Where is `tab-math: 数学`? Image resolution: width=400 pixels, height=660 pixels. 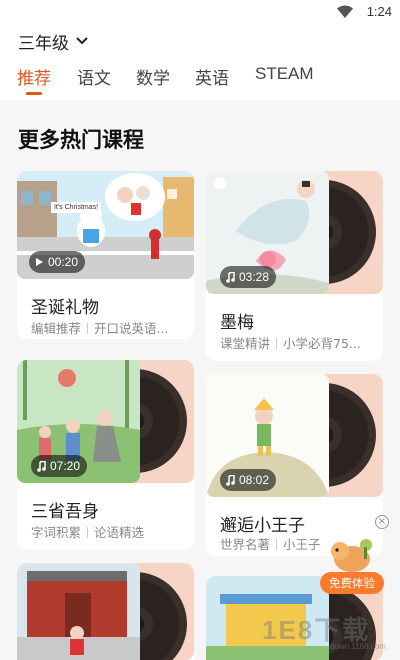
tab-math: 数学 is located at coordinates (153, 76).